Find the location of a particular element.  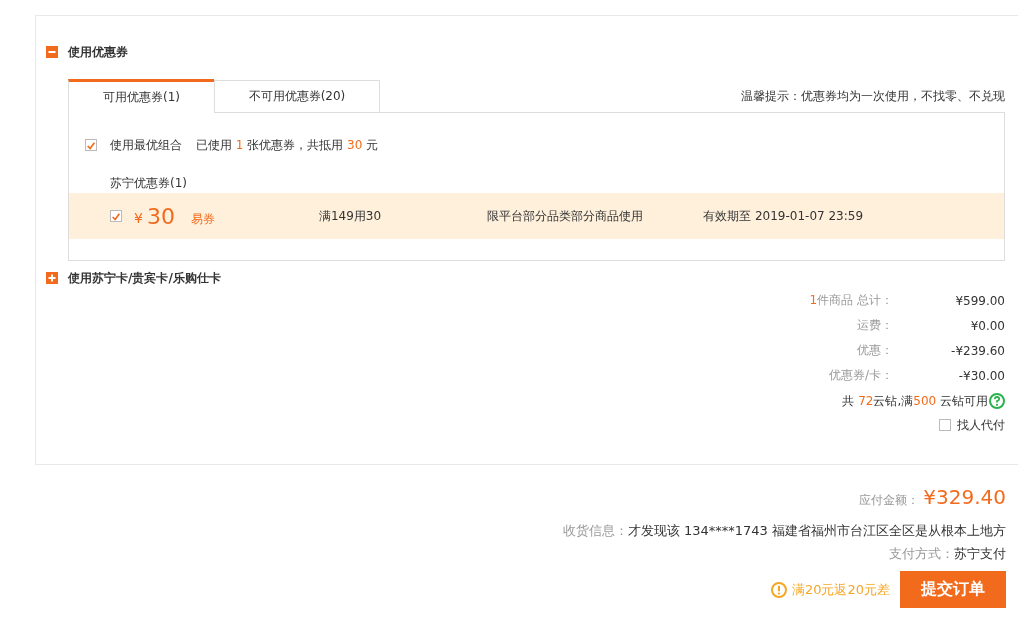

summary-value: ¥599.00 is located at coordinates (979, 300).